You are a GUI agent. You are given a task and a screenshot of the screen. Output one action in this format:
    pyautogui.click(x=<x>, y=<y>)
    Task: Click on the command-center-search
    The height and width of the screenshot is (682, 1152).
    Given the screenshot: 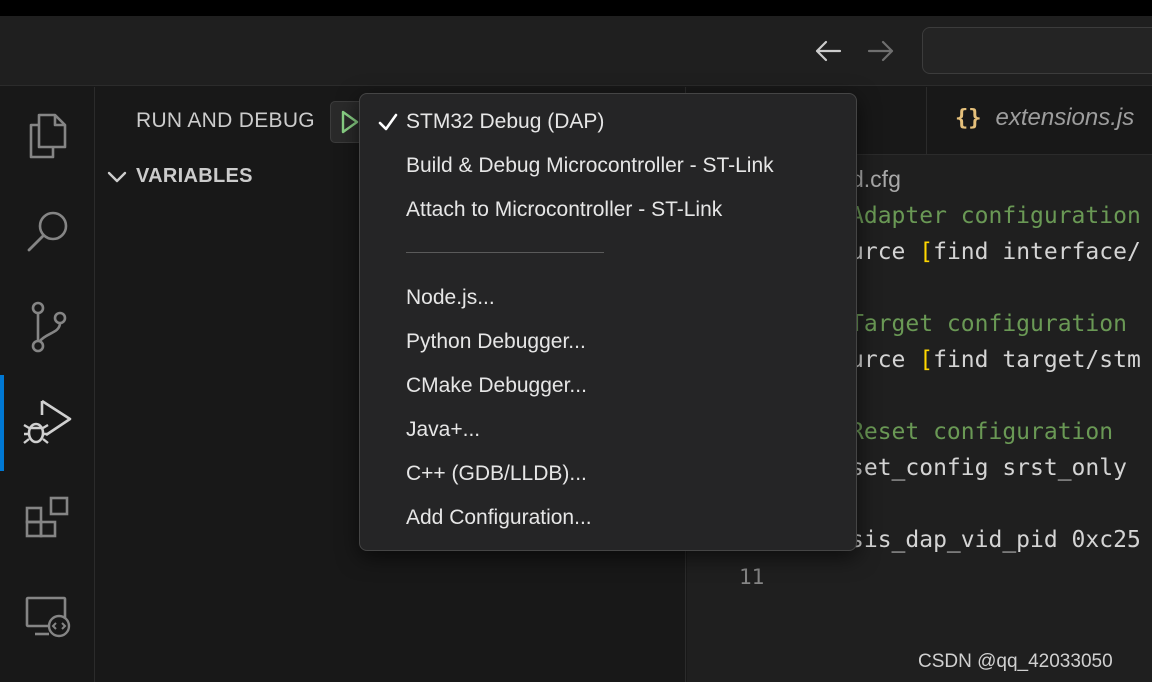 What is the action you would take?
    pyautogui.click(x=1037, y=50)
    